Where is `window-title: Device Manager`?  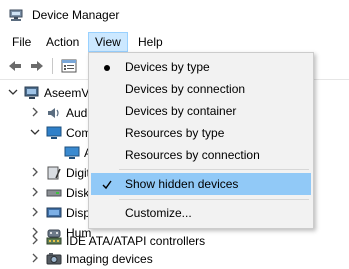 window-title: Device Manager is located at coordinates (76, 15).